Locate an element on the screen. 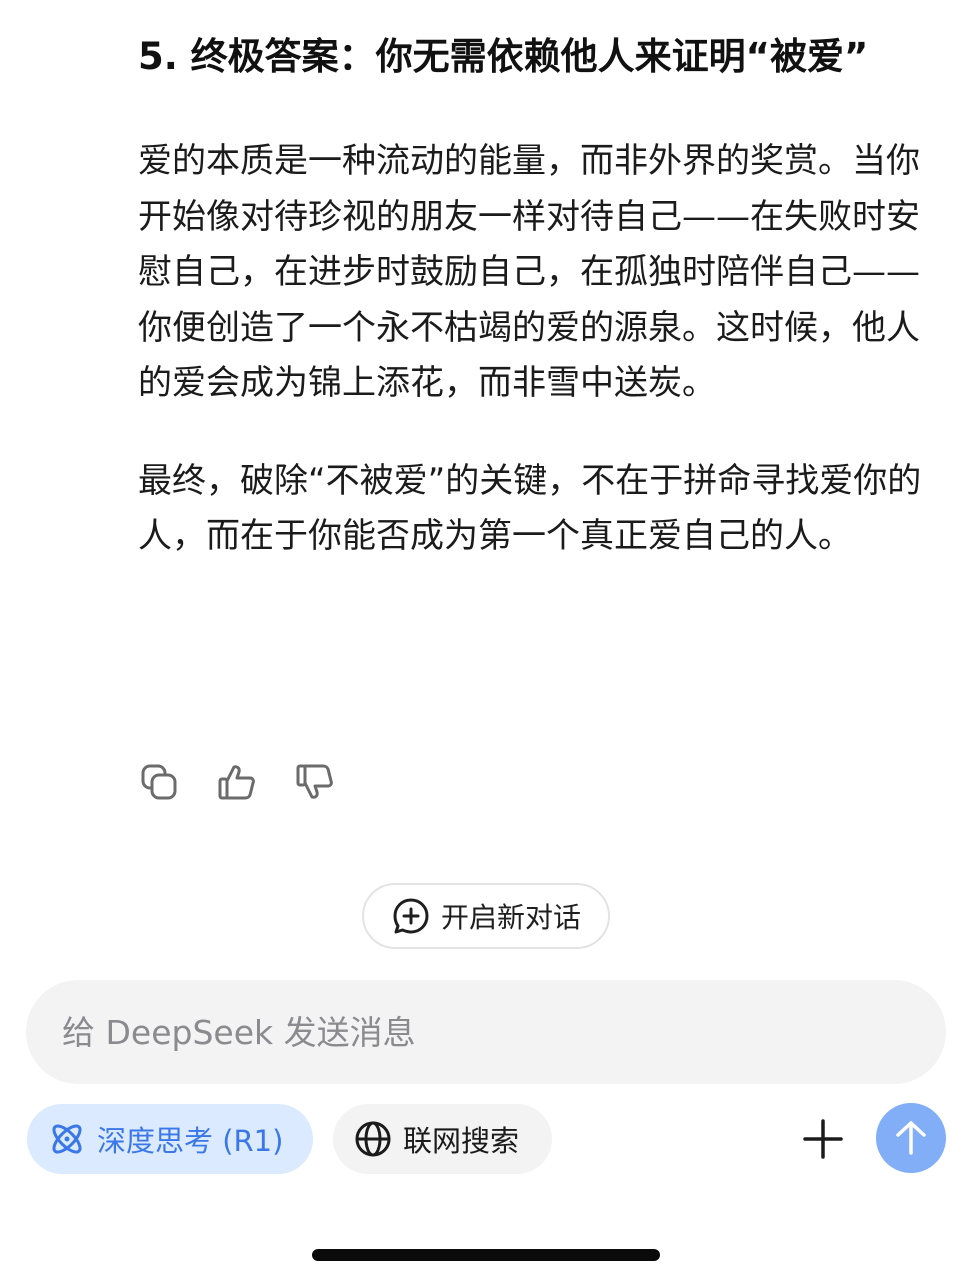 Image resolution: width=973 pixels, height=1280 pixels. atom-icon is located at coordinates (67, 1139).